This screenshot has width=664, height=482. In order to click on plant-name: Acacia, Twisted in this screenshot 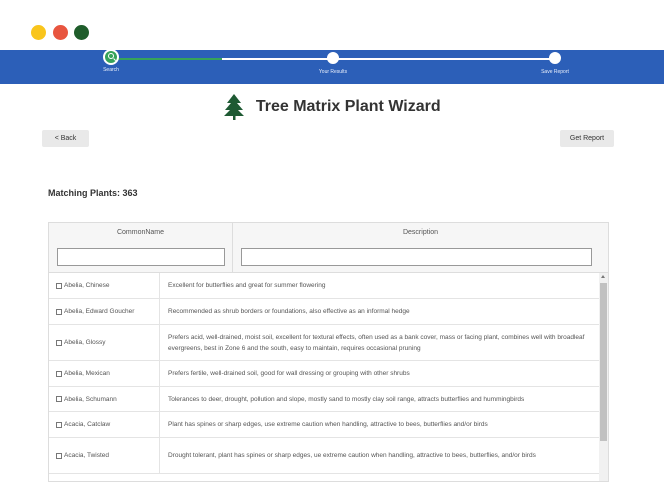, I will do `click(87, 455)`.